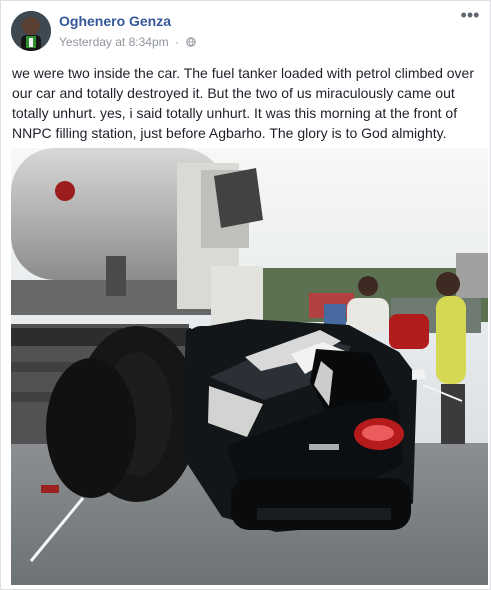 This screenshot has height=590, width=491. Describe the element at coordinates (246, 30) in the screenshot. I see `post-header: Oghenero Genza Yesterday at 8:34pm · •••` at that location.